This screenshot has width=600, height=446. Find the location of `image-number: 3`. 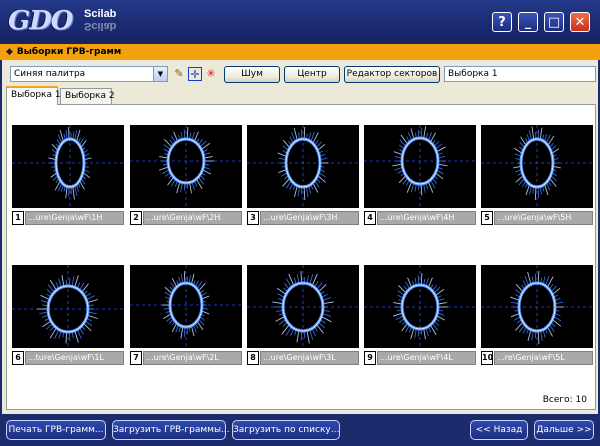

image-number: 3 is located at coordinates (253, 218).